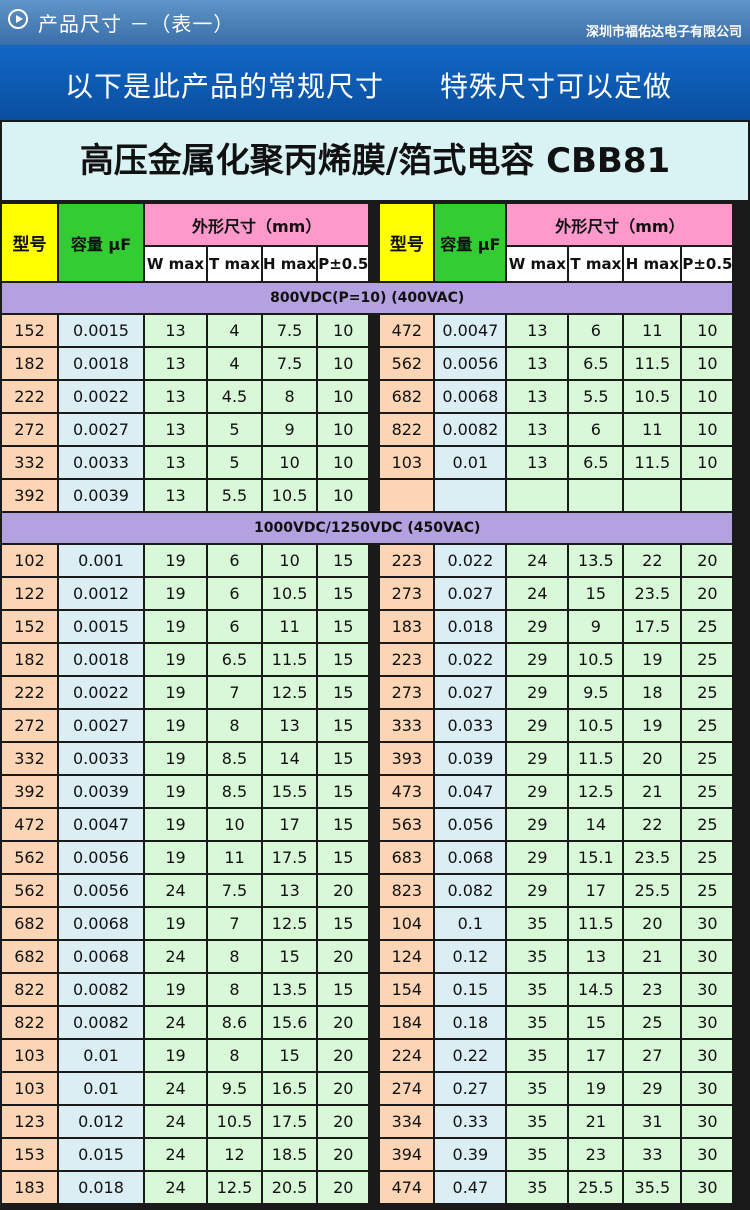 This screenshot has width=750, height=1210. Describe the element at coordinates (101, 1055) in the screenshot. I see `capacity-cell: 0.01` at that location.